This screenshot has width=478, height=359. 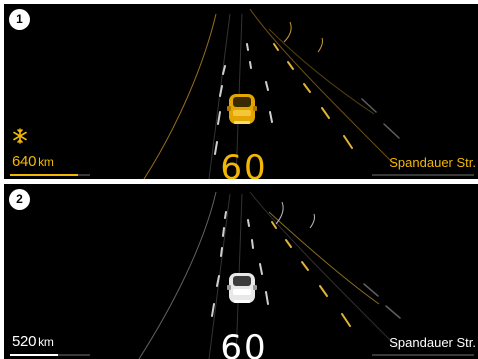 I want to click on range-value: 520, so click(x=24, y=341).